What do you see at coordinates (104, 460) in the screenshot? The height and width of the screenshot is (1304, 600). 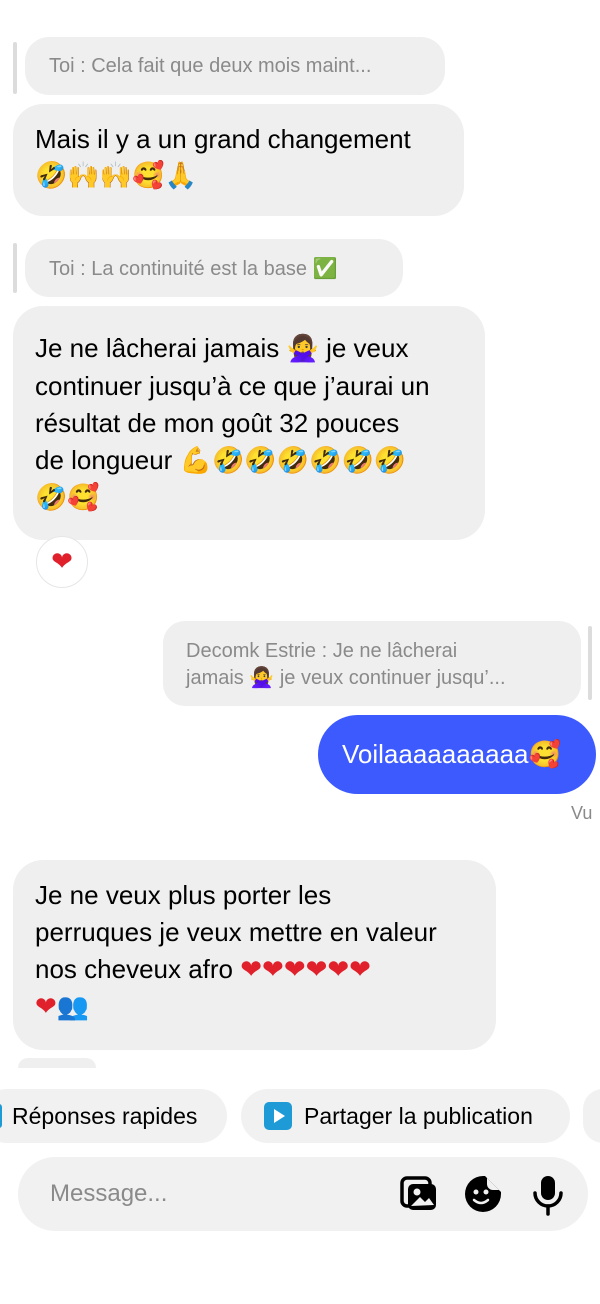 I see `message-text: de longueur` at bounding box center [104, 460].